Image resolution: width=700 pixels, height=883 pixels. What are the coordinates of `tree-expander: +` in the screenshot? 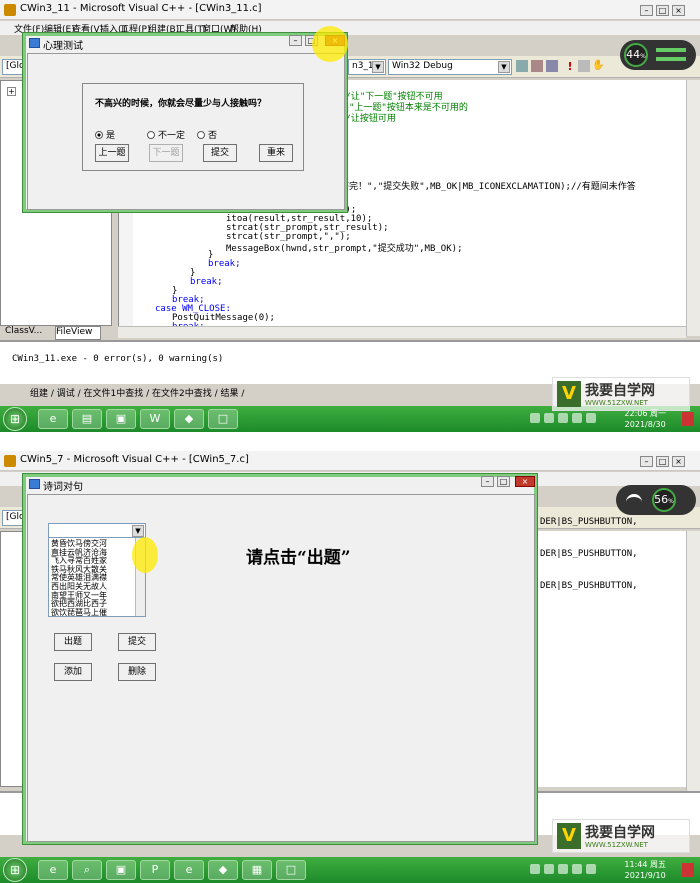 It's located at (11, 91).